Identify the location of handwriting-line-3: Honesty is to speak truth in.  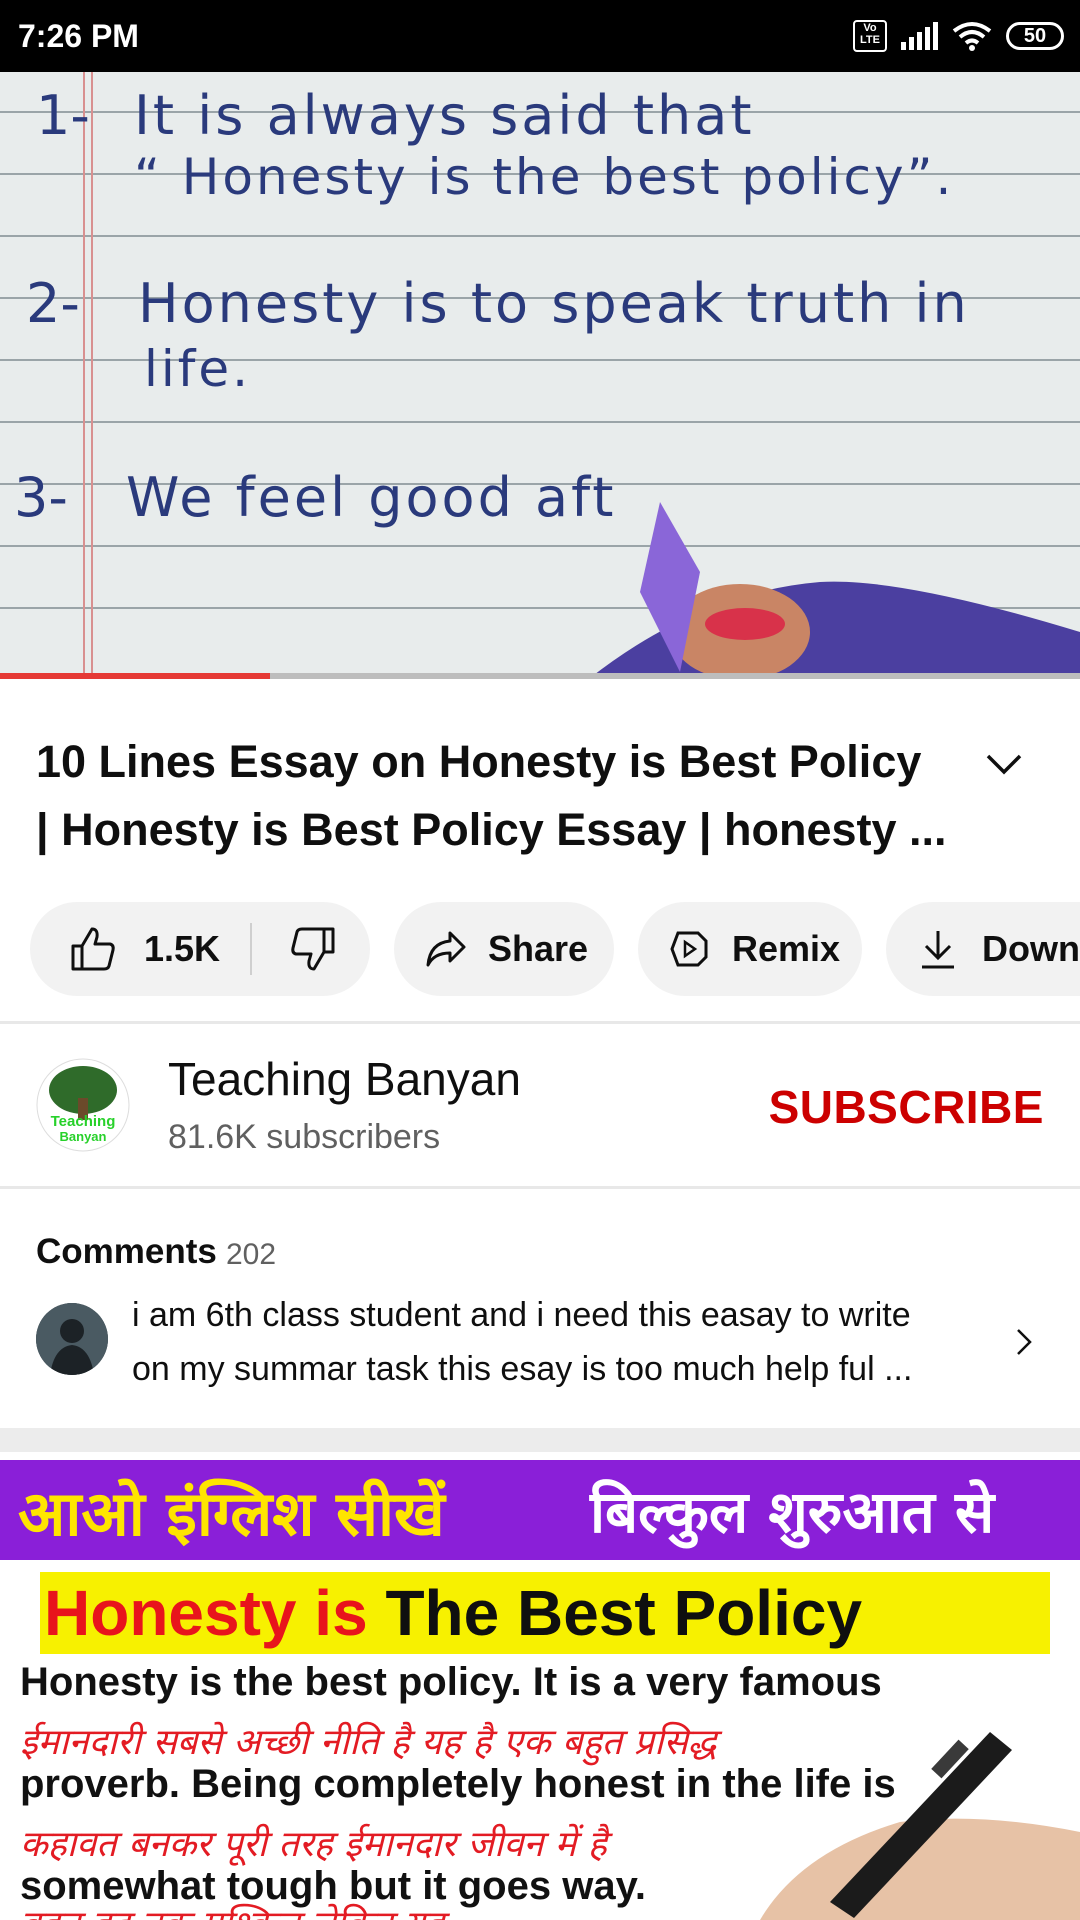
(554, 303).